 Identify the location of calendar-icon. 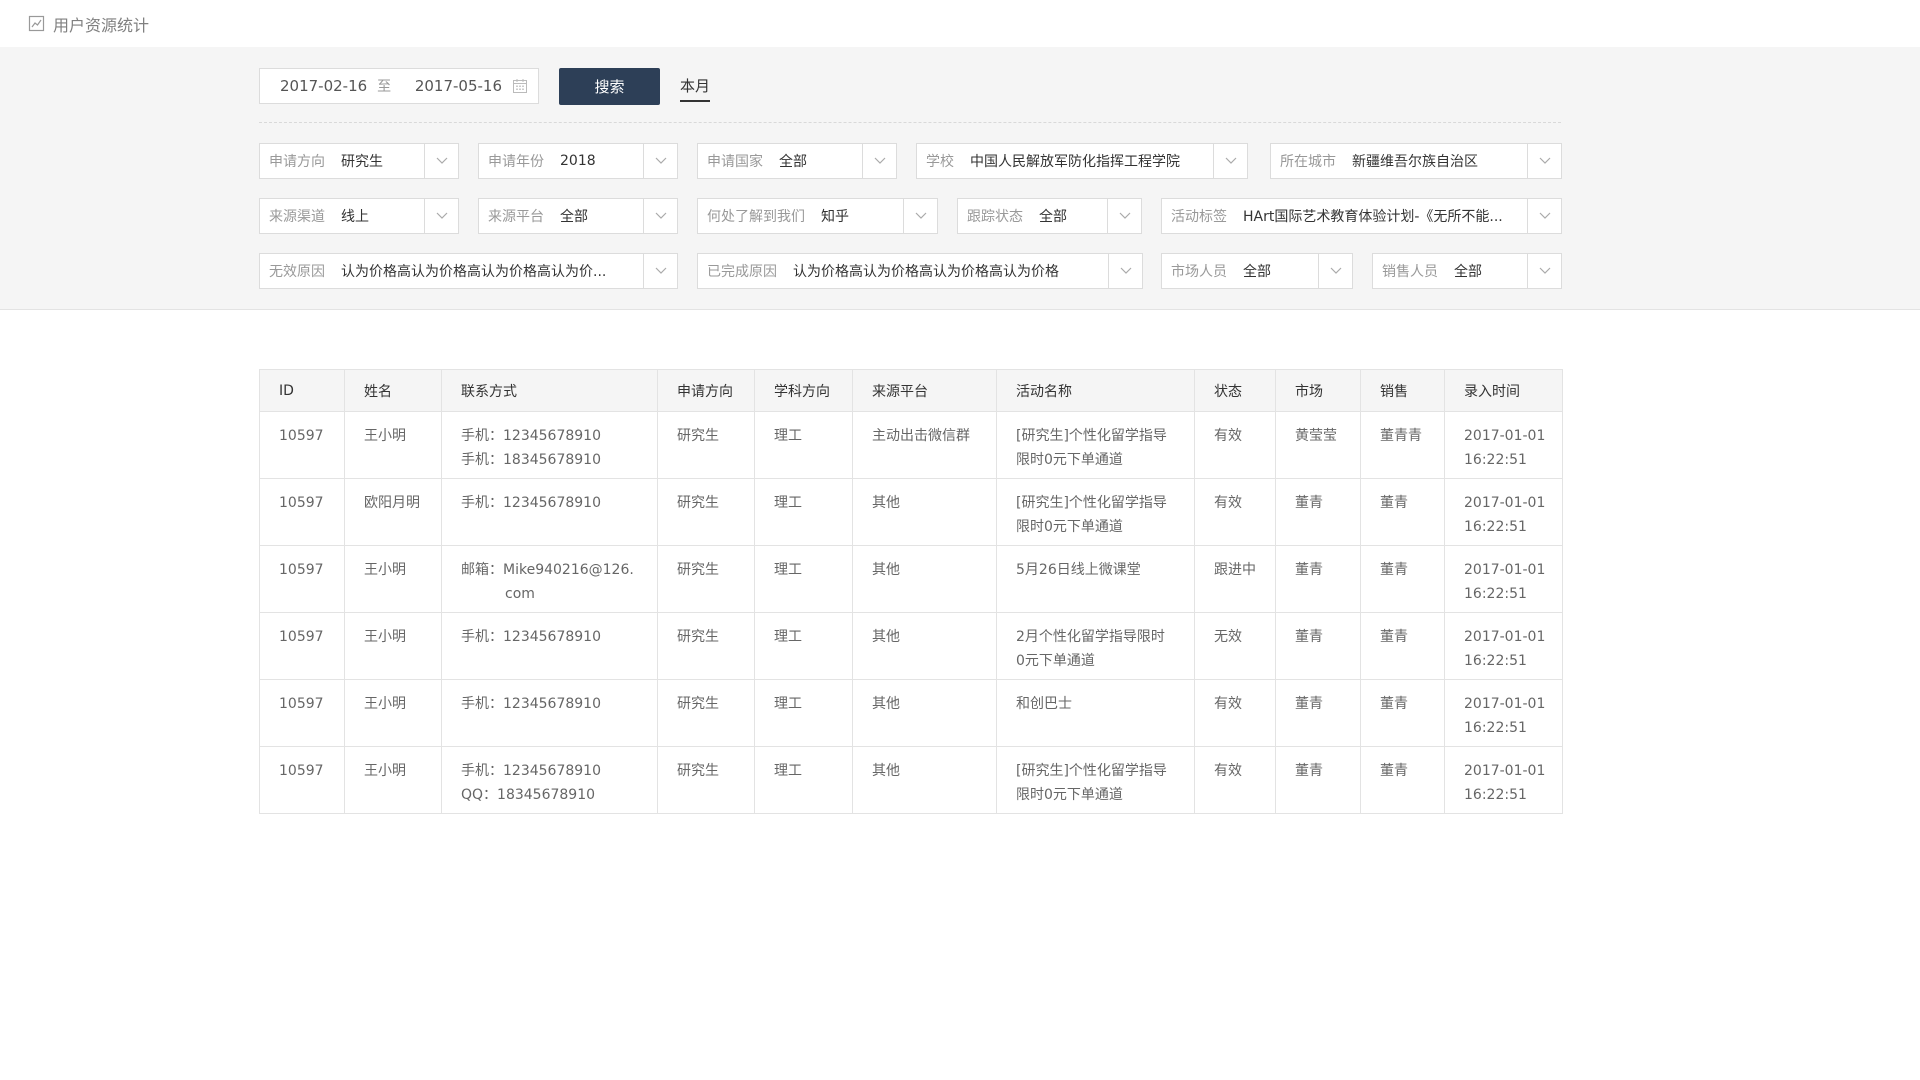
(520, 86).